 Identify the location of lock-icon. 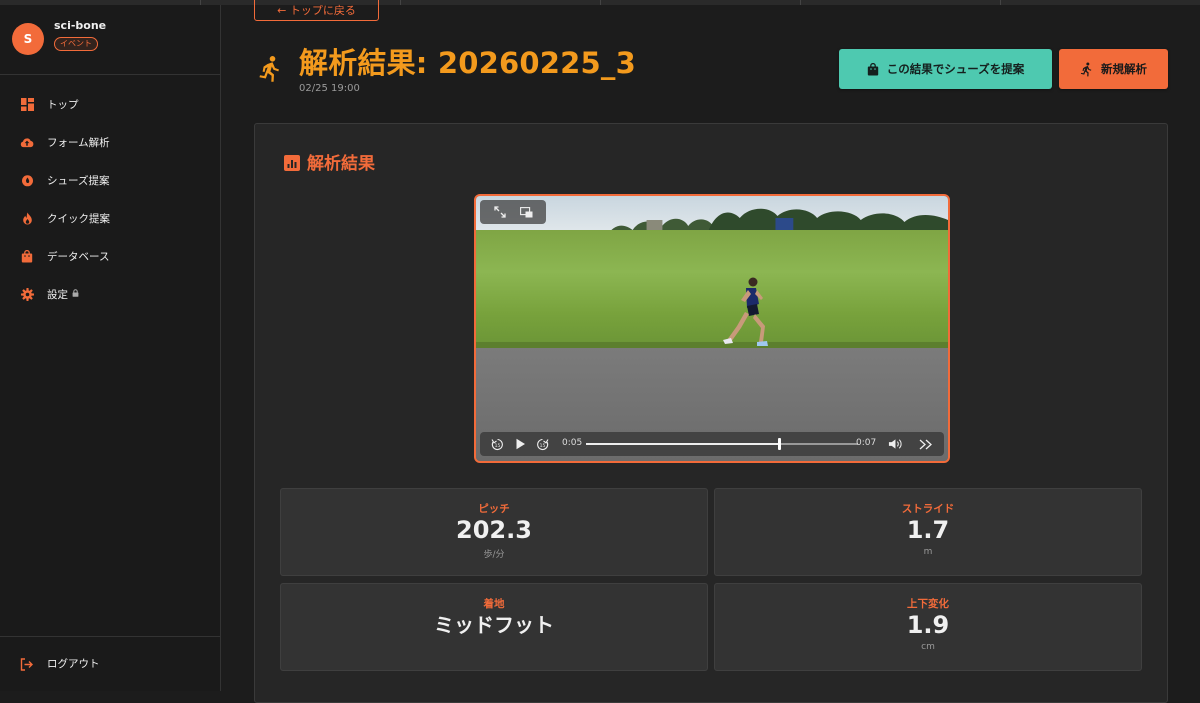
(75, 294).